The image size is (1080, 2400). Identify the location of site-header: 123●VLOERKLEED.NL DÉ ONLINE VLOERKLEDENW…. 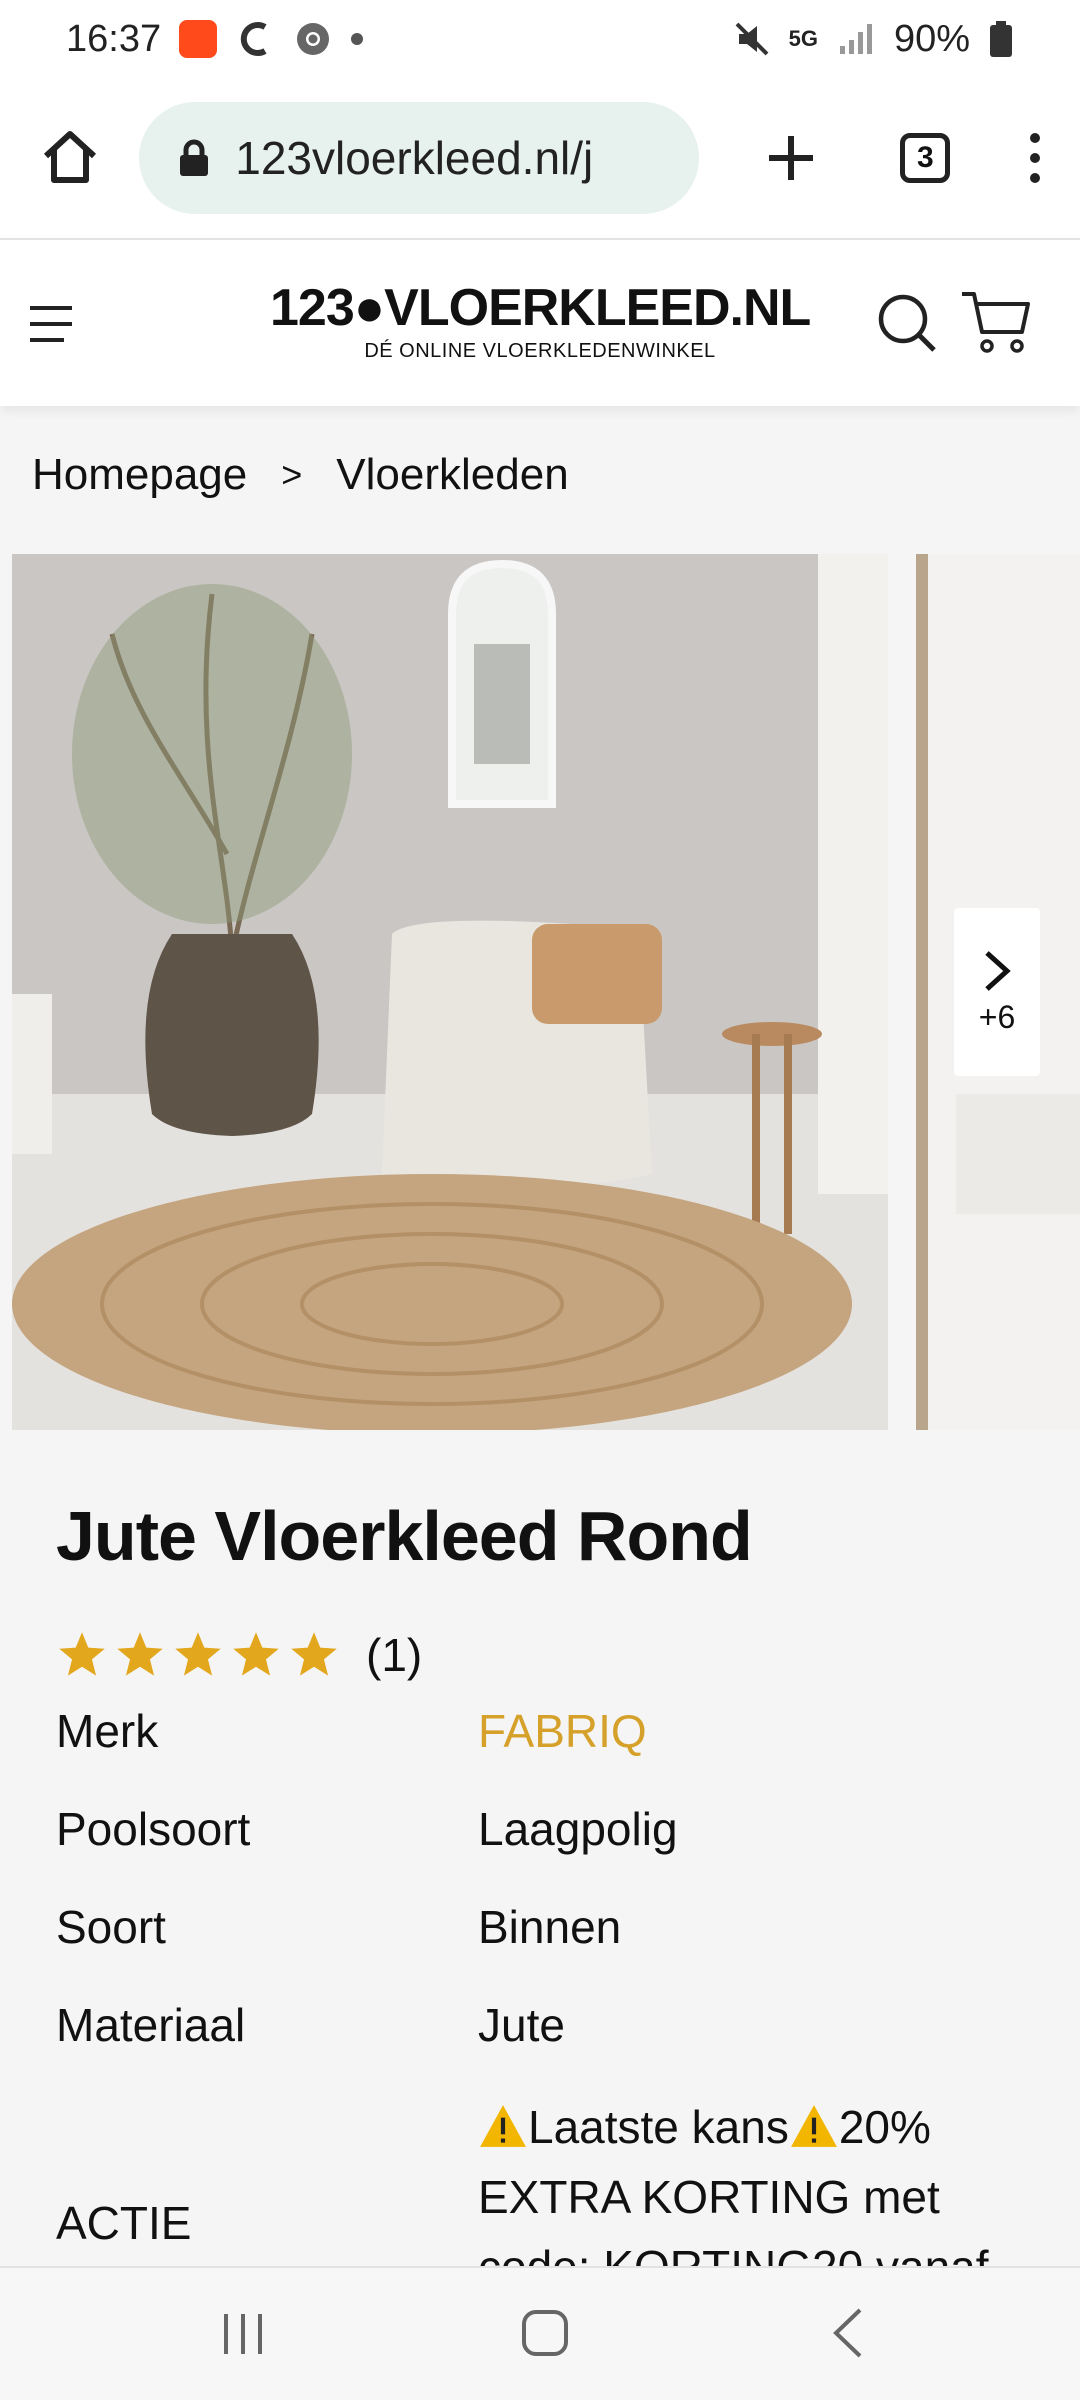
(540, 322).